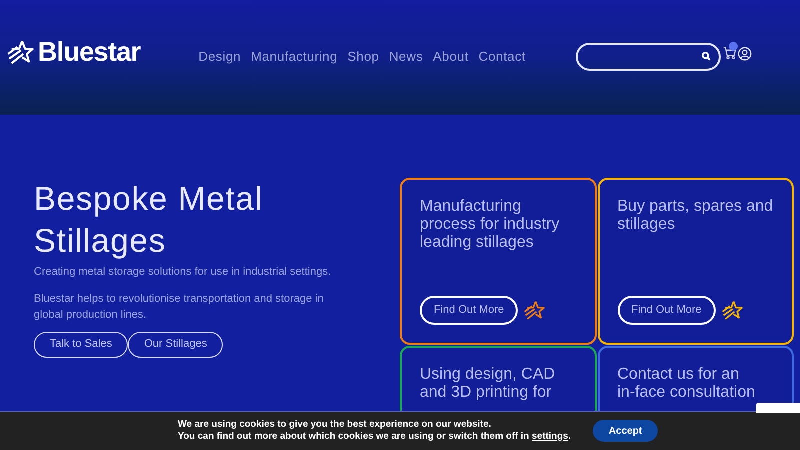  What do you see at coordinates (406, 56) in the screenshot?
I see `nav-link: News` at bounding box center [406, 56].